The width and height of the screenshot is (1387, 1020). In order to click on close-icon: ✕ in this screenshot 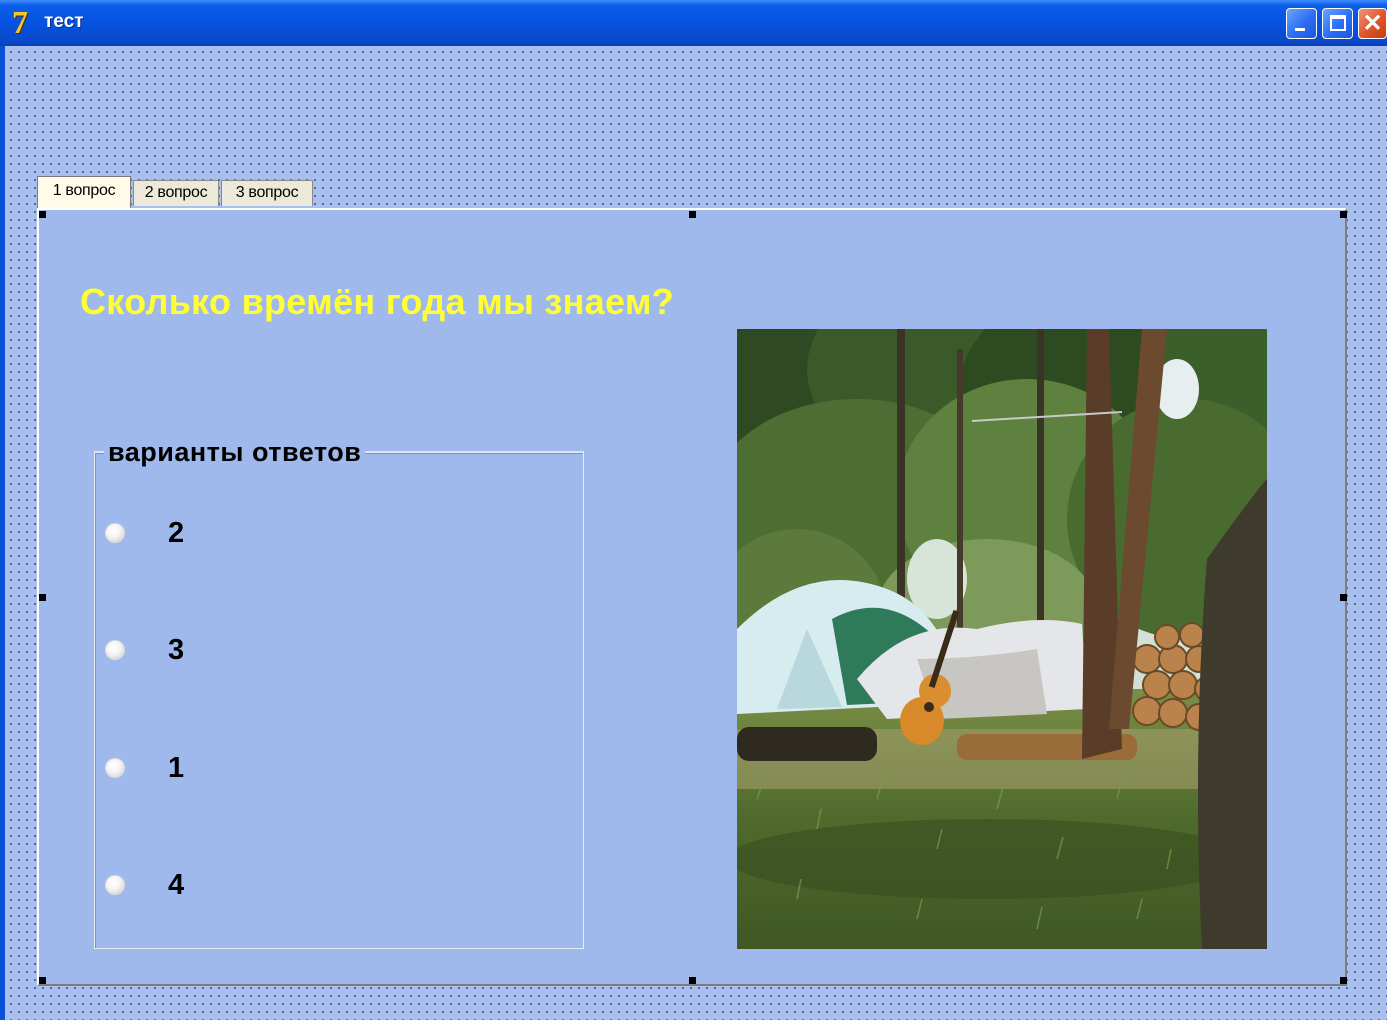, I will do `click(1372, 23)`.